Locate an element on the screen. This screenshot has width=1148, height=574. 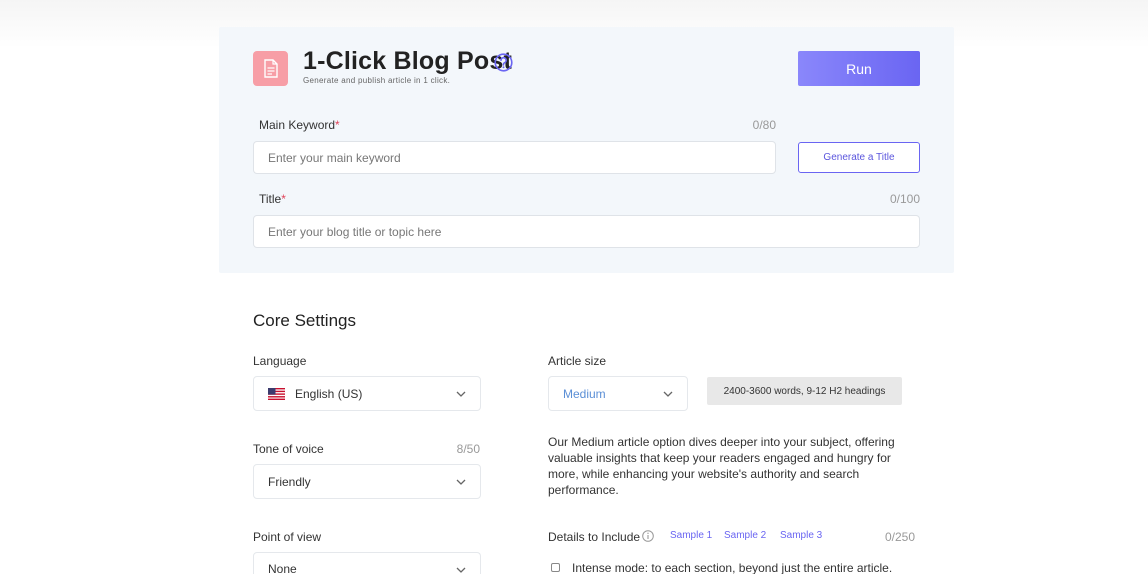
article-size-badge: 2400-3600 words, 9-12 H2 headings is located at coordinates (804, 391).